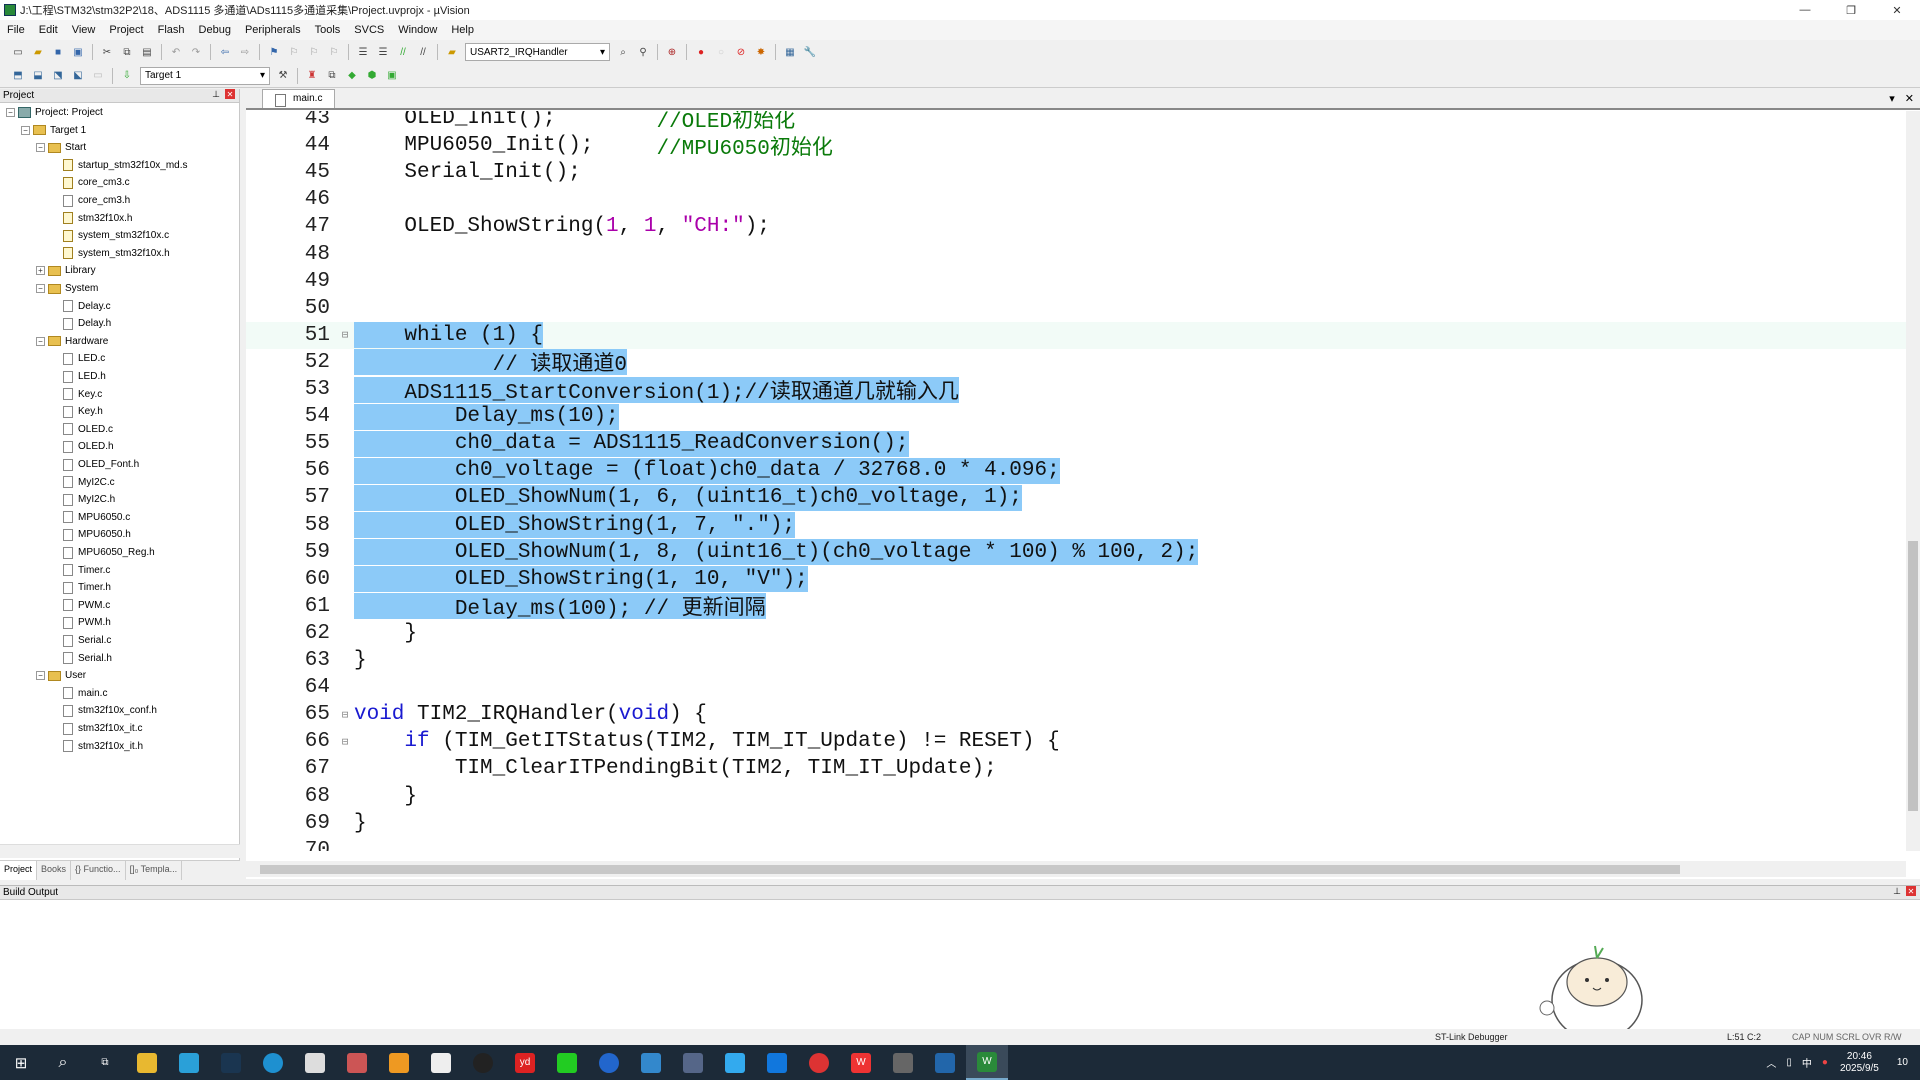  What do you see at coordinates (147, 1062) in the screenshot?
I see `taskbar-explorer` at bounding box center [147, 1062].